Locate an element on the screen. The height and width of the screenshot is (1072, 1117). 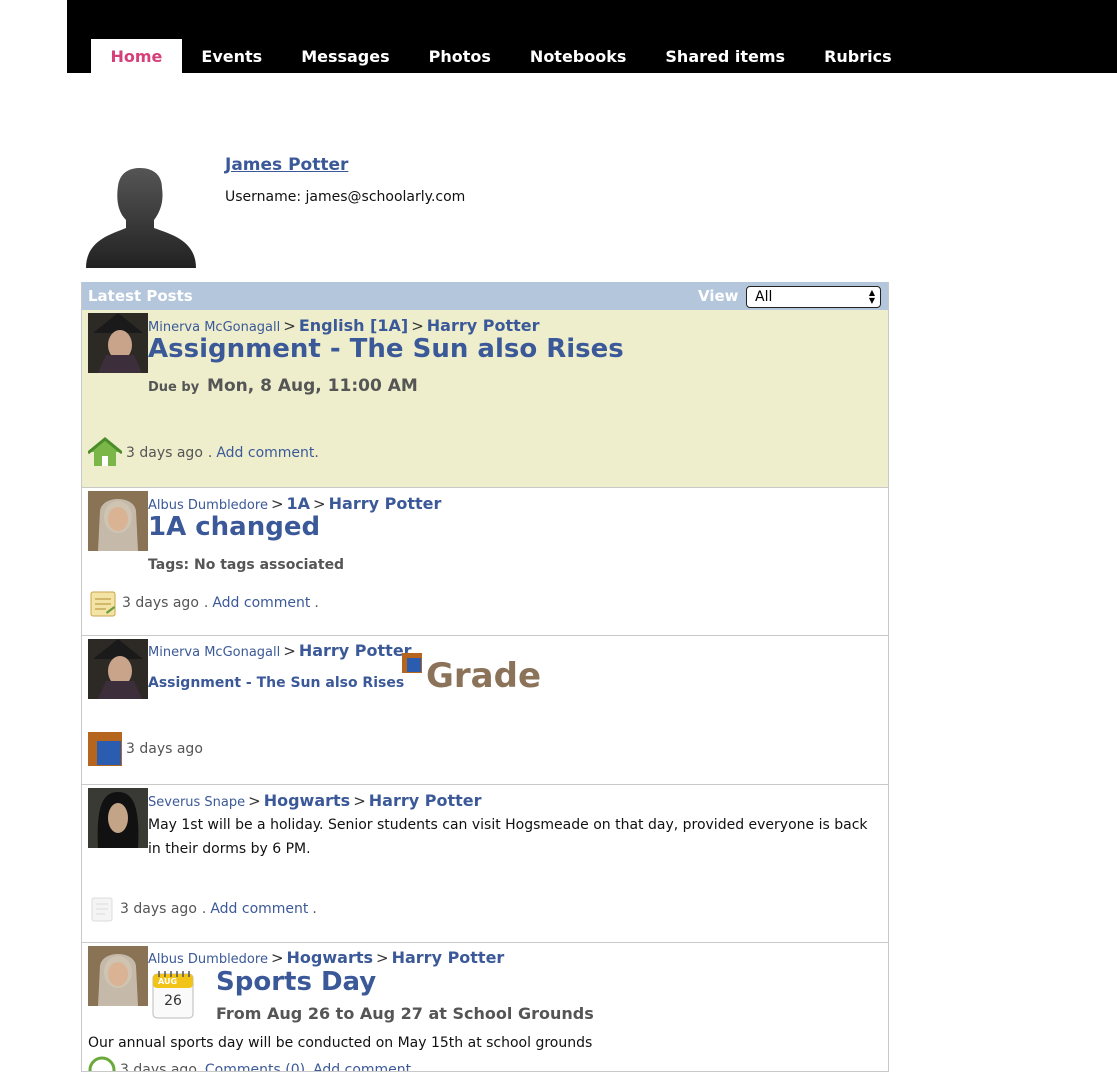
class-link: English [1A] is located at coordinates (353, 325).